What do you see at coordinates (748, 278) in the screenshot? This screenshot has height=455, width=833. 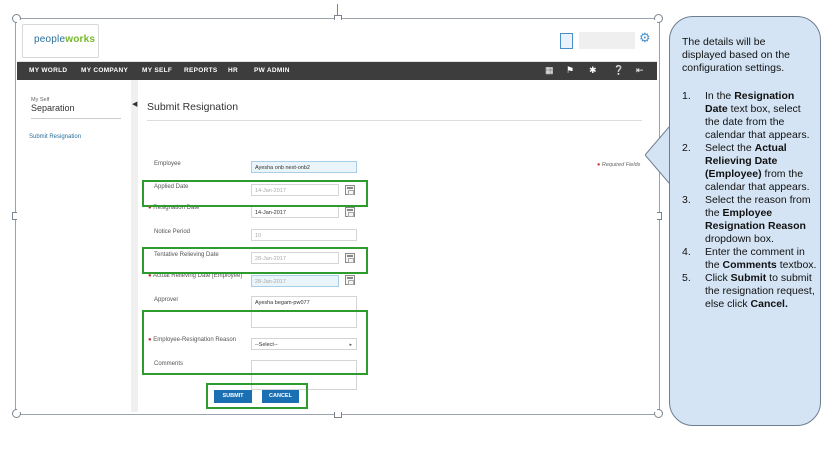 I see `callout-step-bold-text: Submit` at bounding box center [748, 278].